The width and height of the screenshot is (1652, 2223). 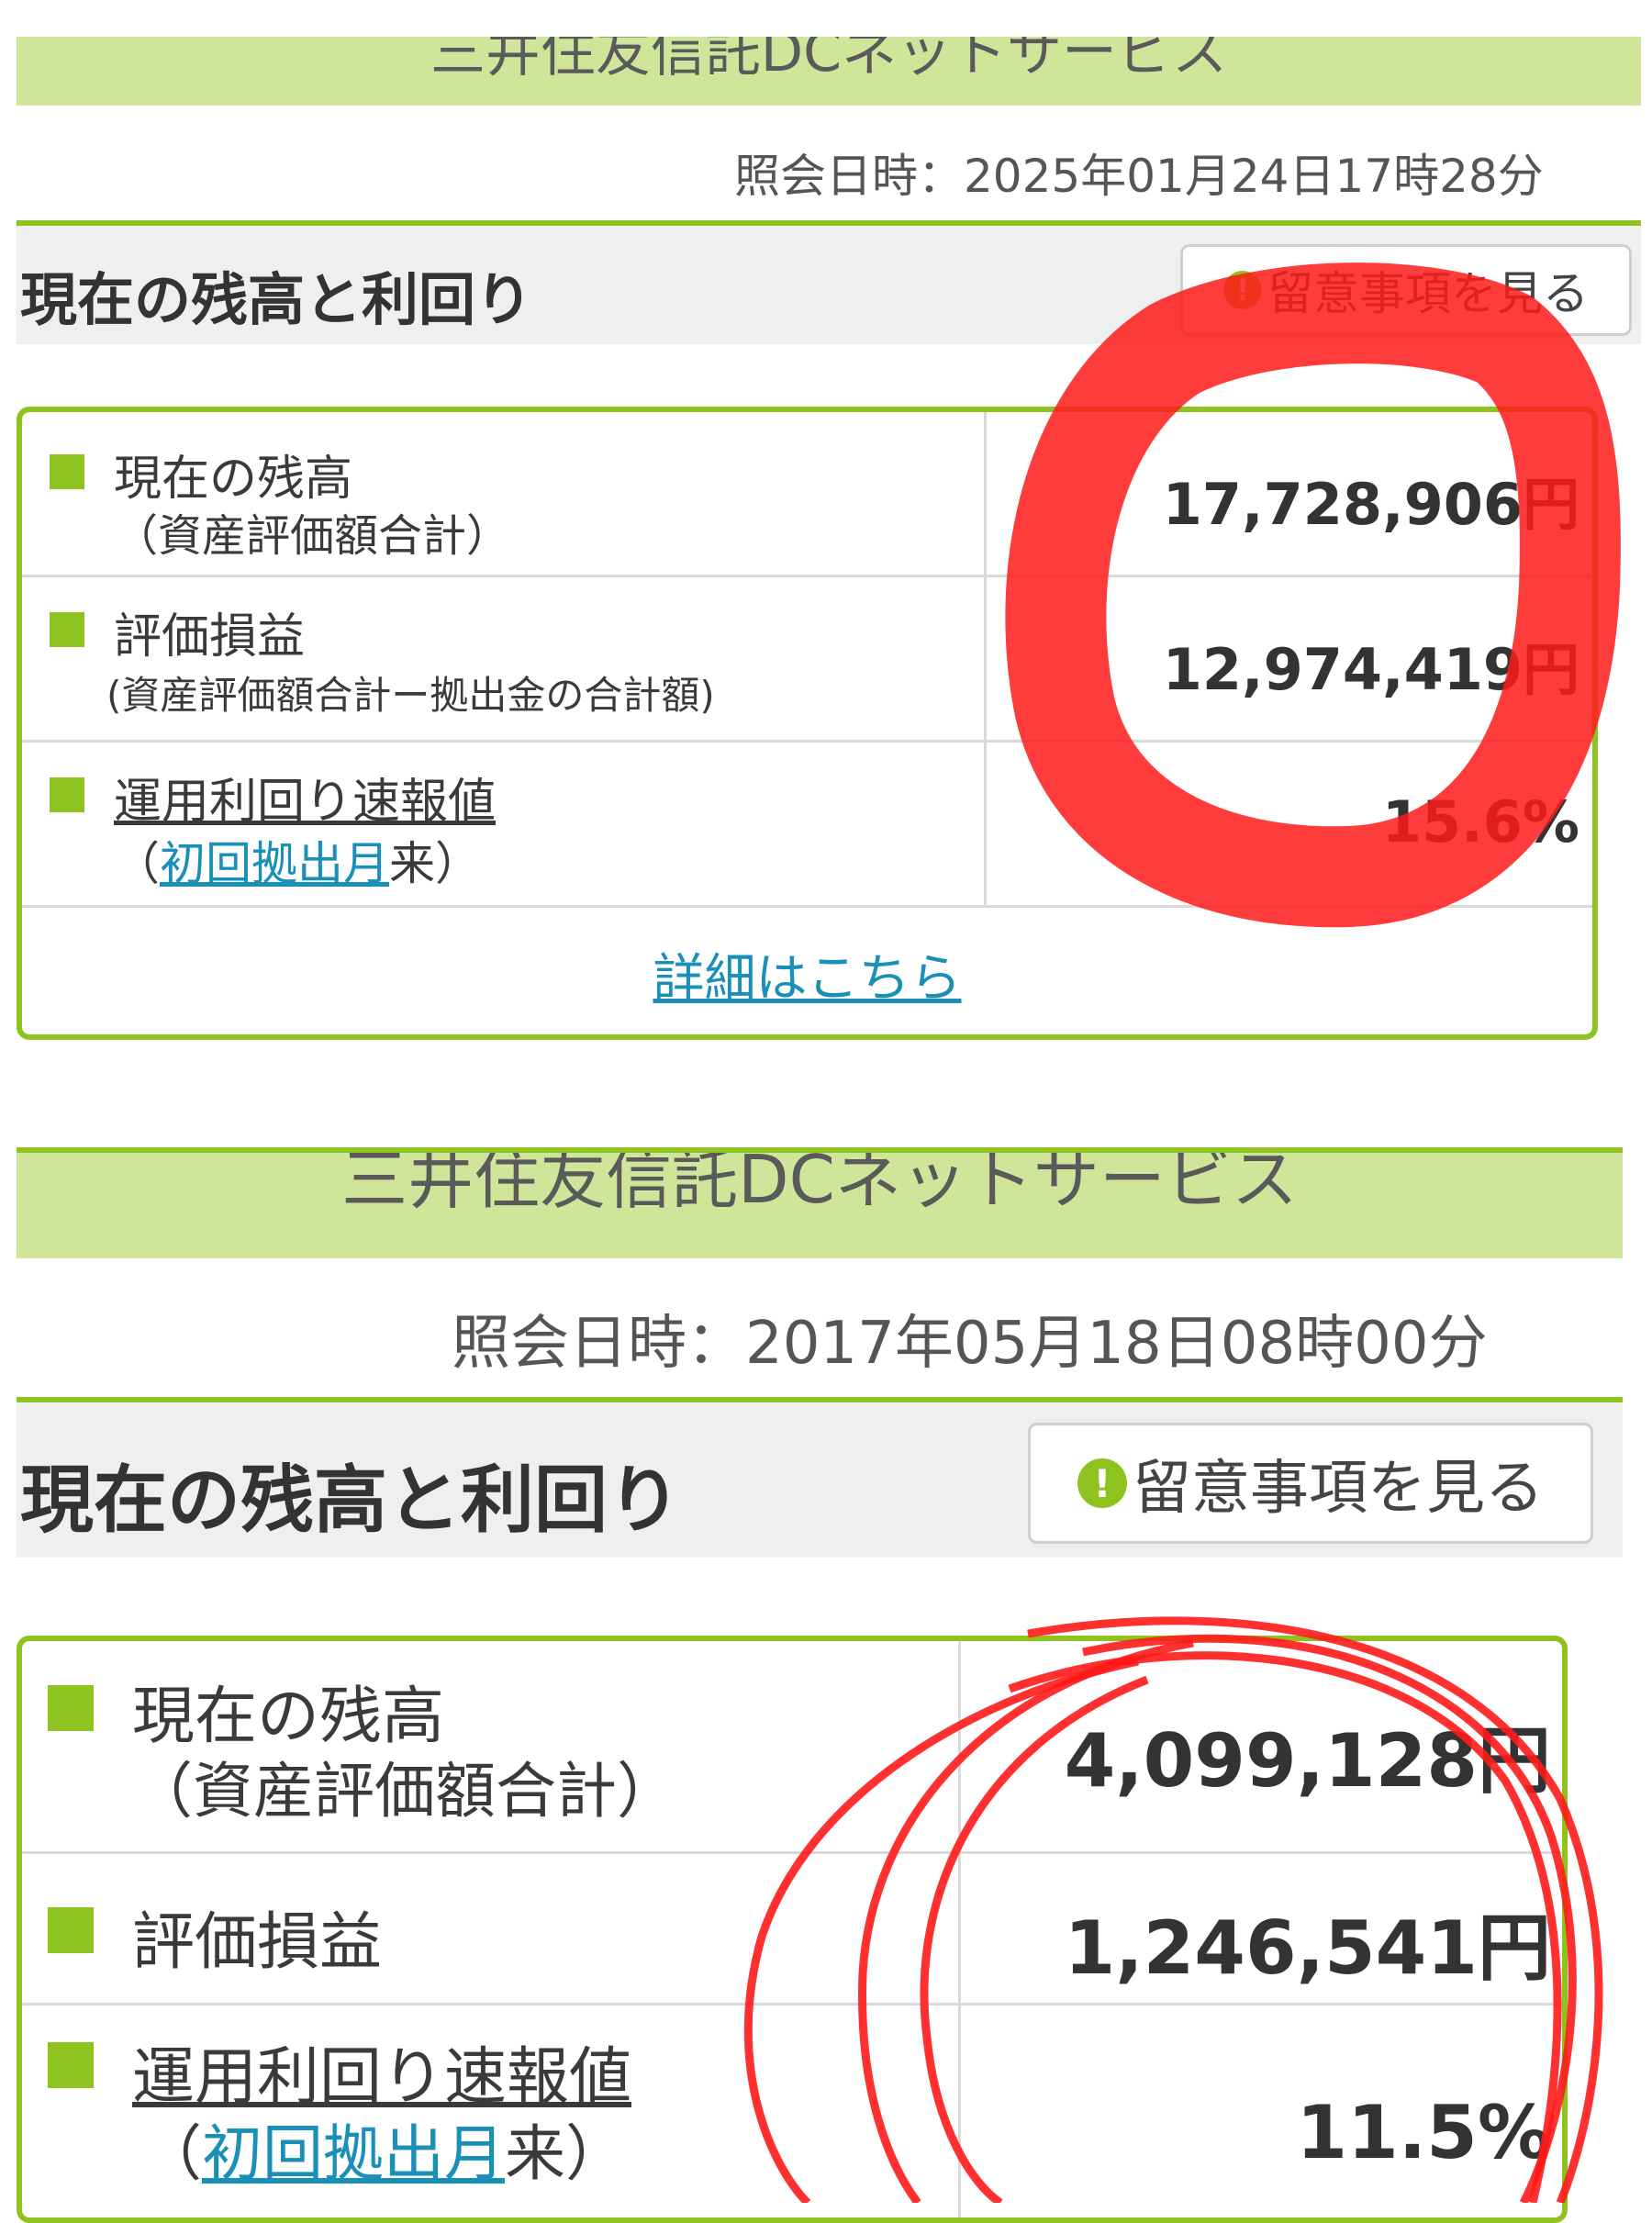 I want to click on gain-loss-row: 評価損益 1,246,541円, so click(x=792, y=1930).